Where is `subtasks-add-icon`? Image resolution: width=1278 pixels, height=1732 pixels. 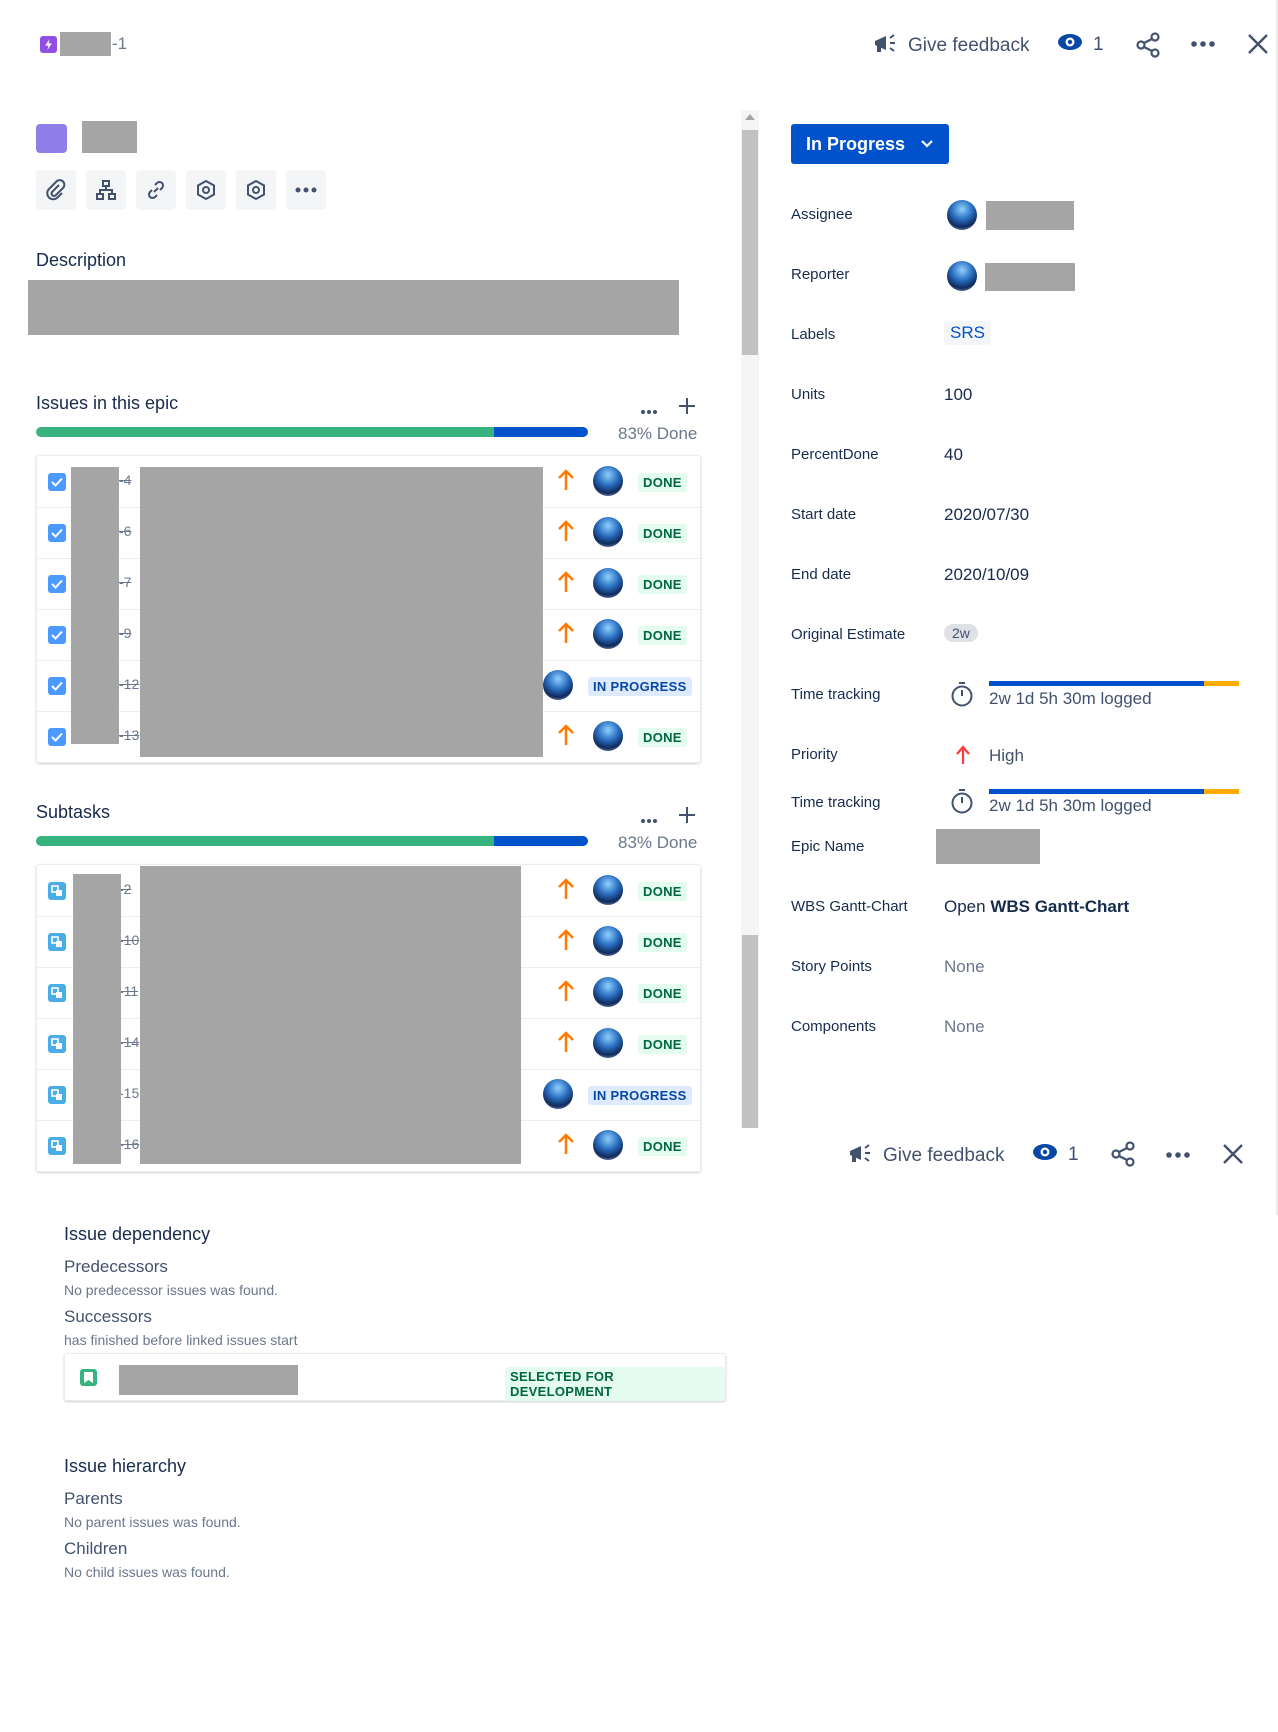
subtasks-add-icon is located at coordinates (687, 817).